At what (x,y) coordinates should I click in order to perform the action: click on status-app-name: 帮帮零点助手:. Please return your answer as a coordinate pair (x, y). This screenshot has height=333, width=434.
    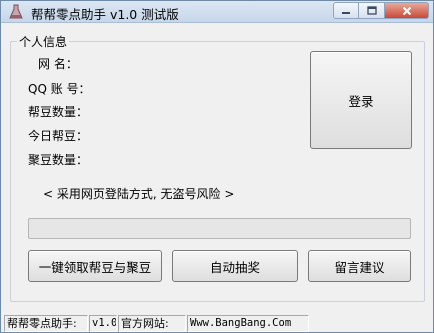
    Looking at the image, I should click on (46, 323).